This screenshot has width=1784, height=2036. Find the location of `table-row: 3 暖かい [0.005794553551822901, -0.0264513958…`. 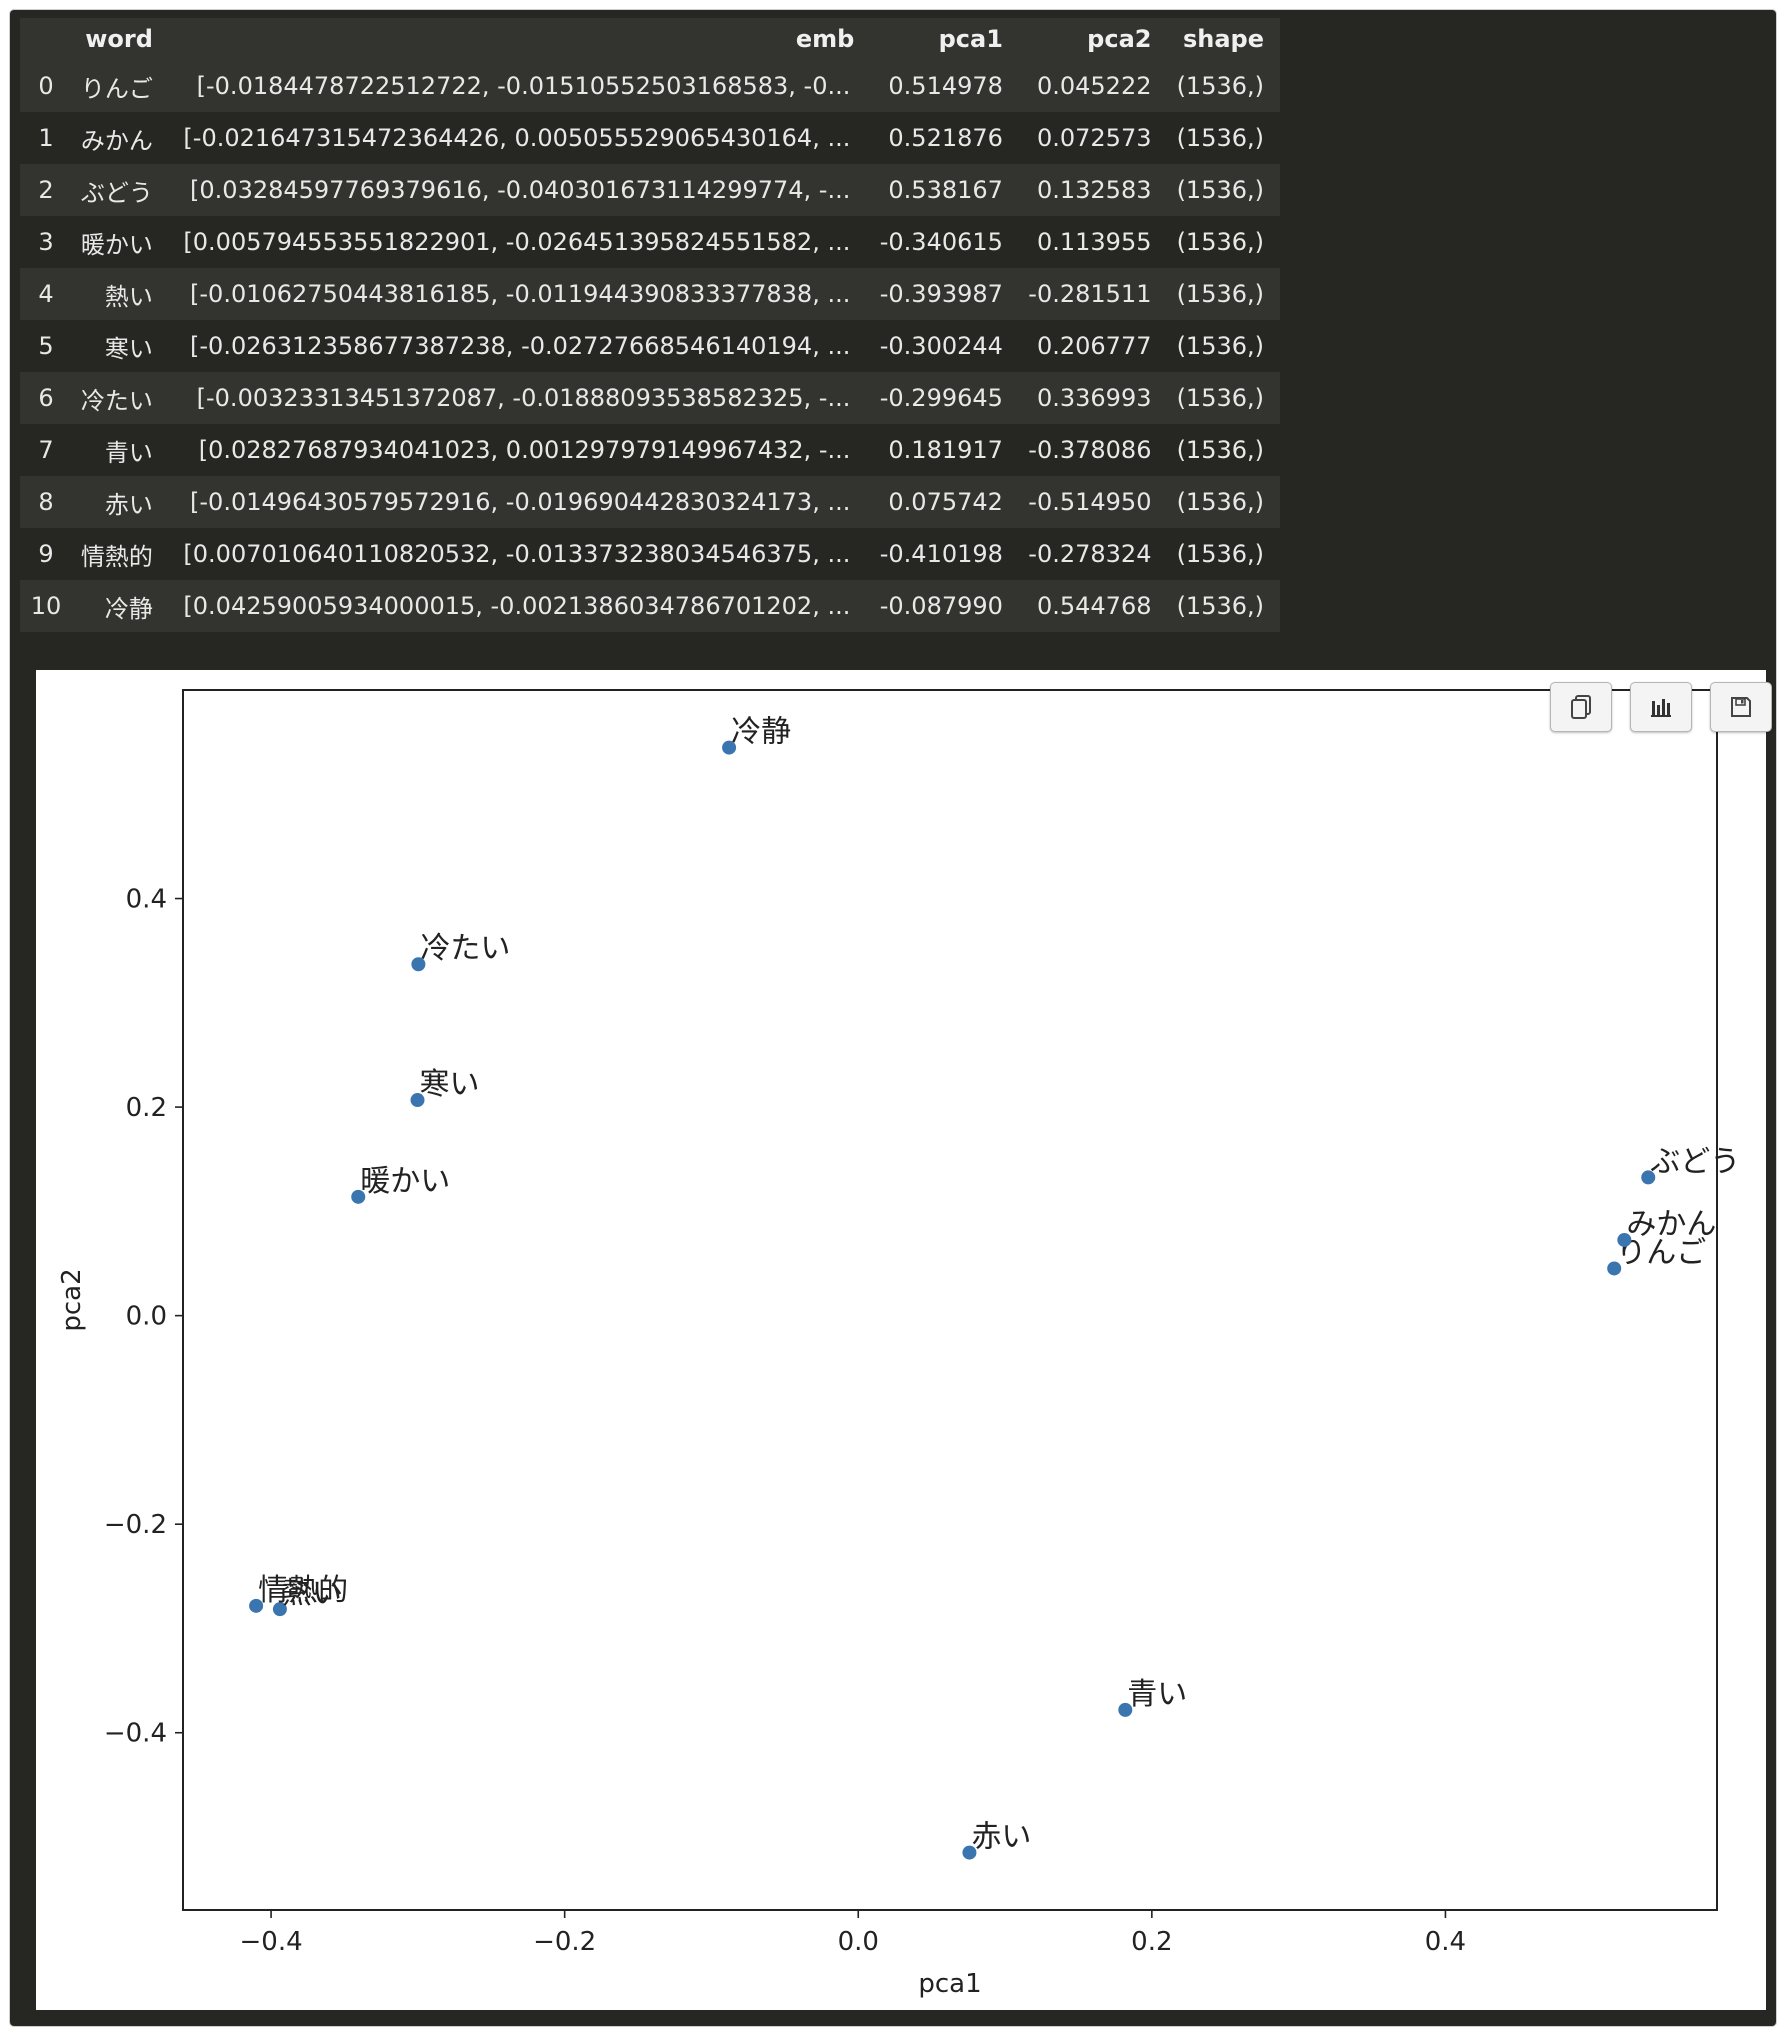

table-row: 3 暖かい [0.005794553551822901, -0.0264513958… is located at coordinates (650, 242).